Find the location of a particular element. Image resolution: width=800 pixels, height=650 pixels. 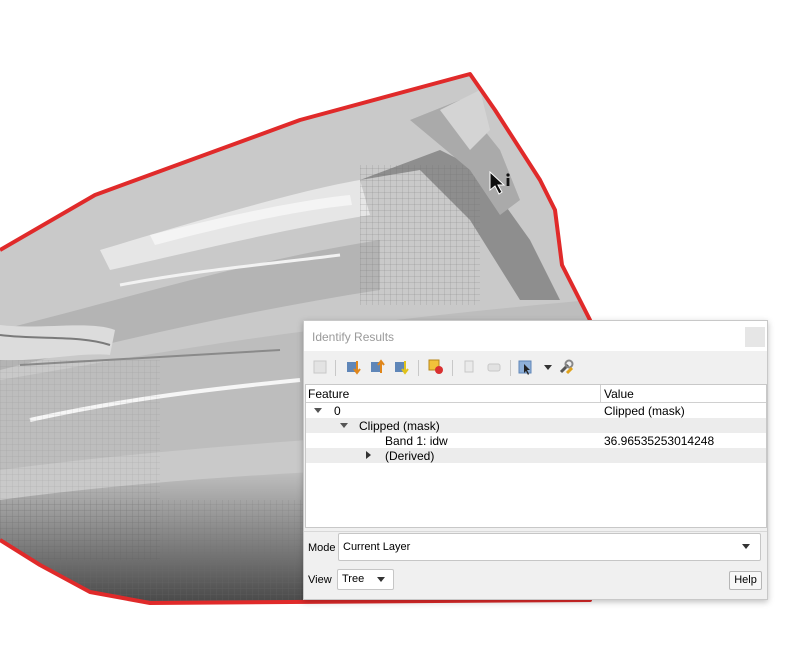

tree-row: Band 1: idw 36.96535253014248 is located at coordinates (536, 440).